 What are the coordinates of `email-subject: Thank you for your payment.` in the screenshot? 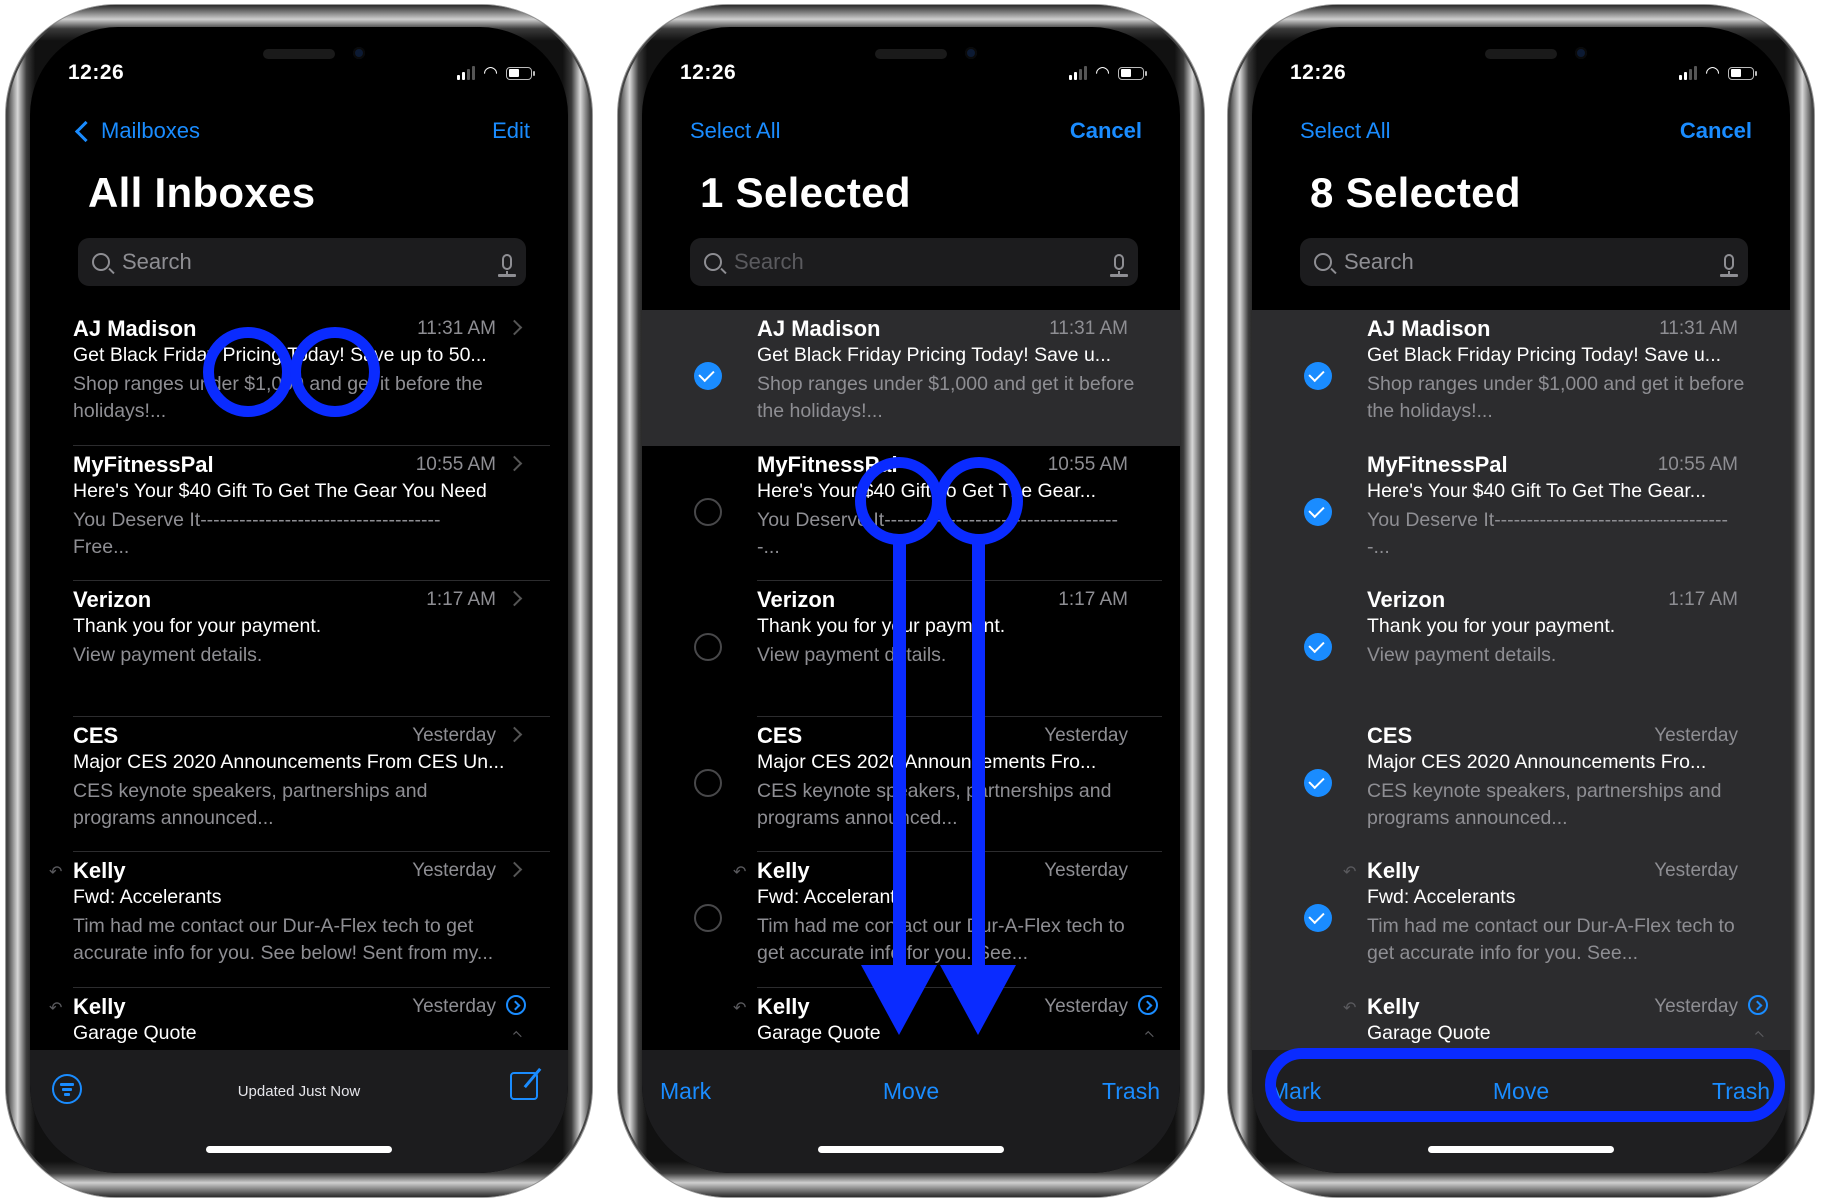 It's located at (1491, 626).